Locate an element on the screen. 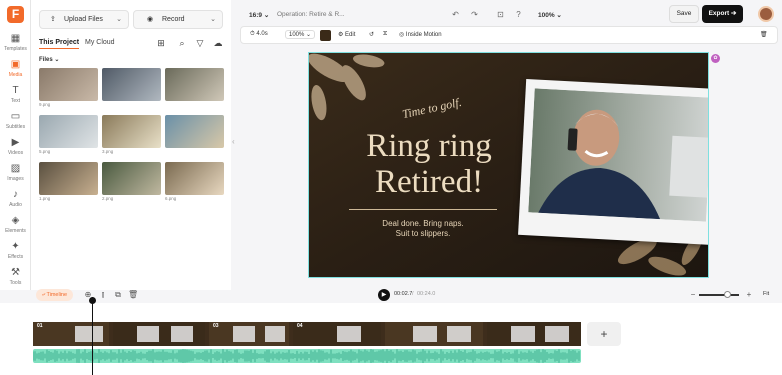 This screenshot has height=375, width=782. thumbnail-caption: 5.png is located at coordinates (45, 151).